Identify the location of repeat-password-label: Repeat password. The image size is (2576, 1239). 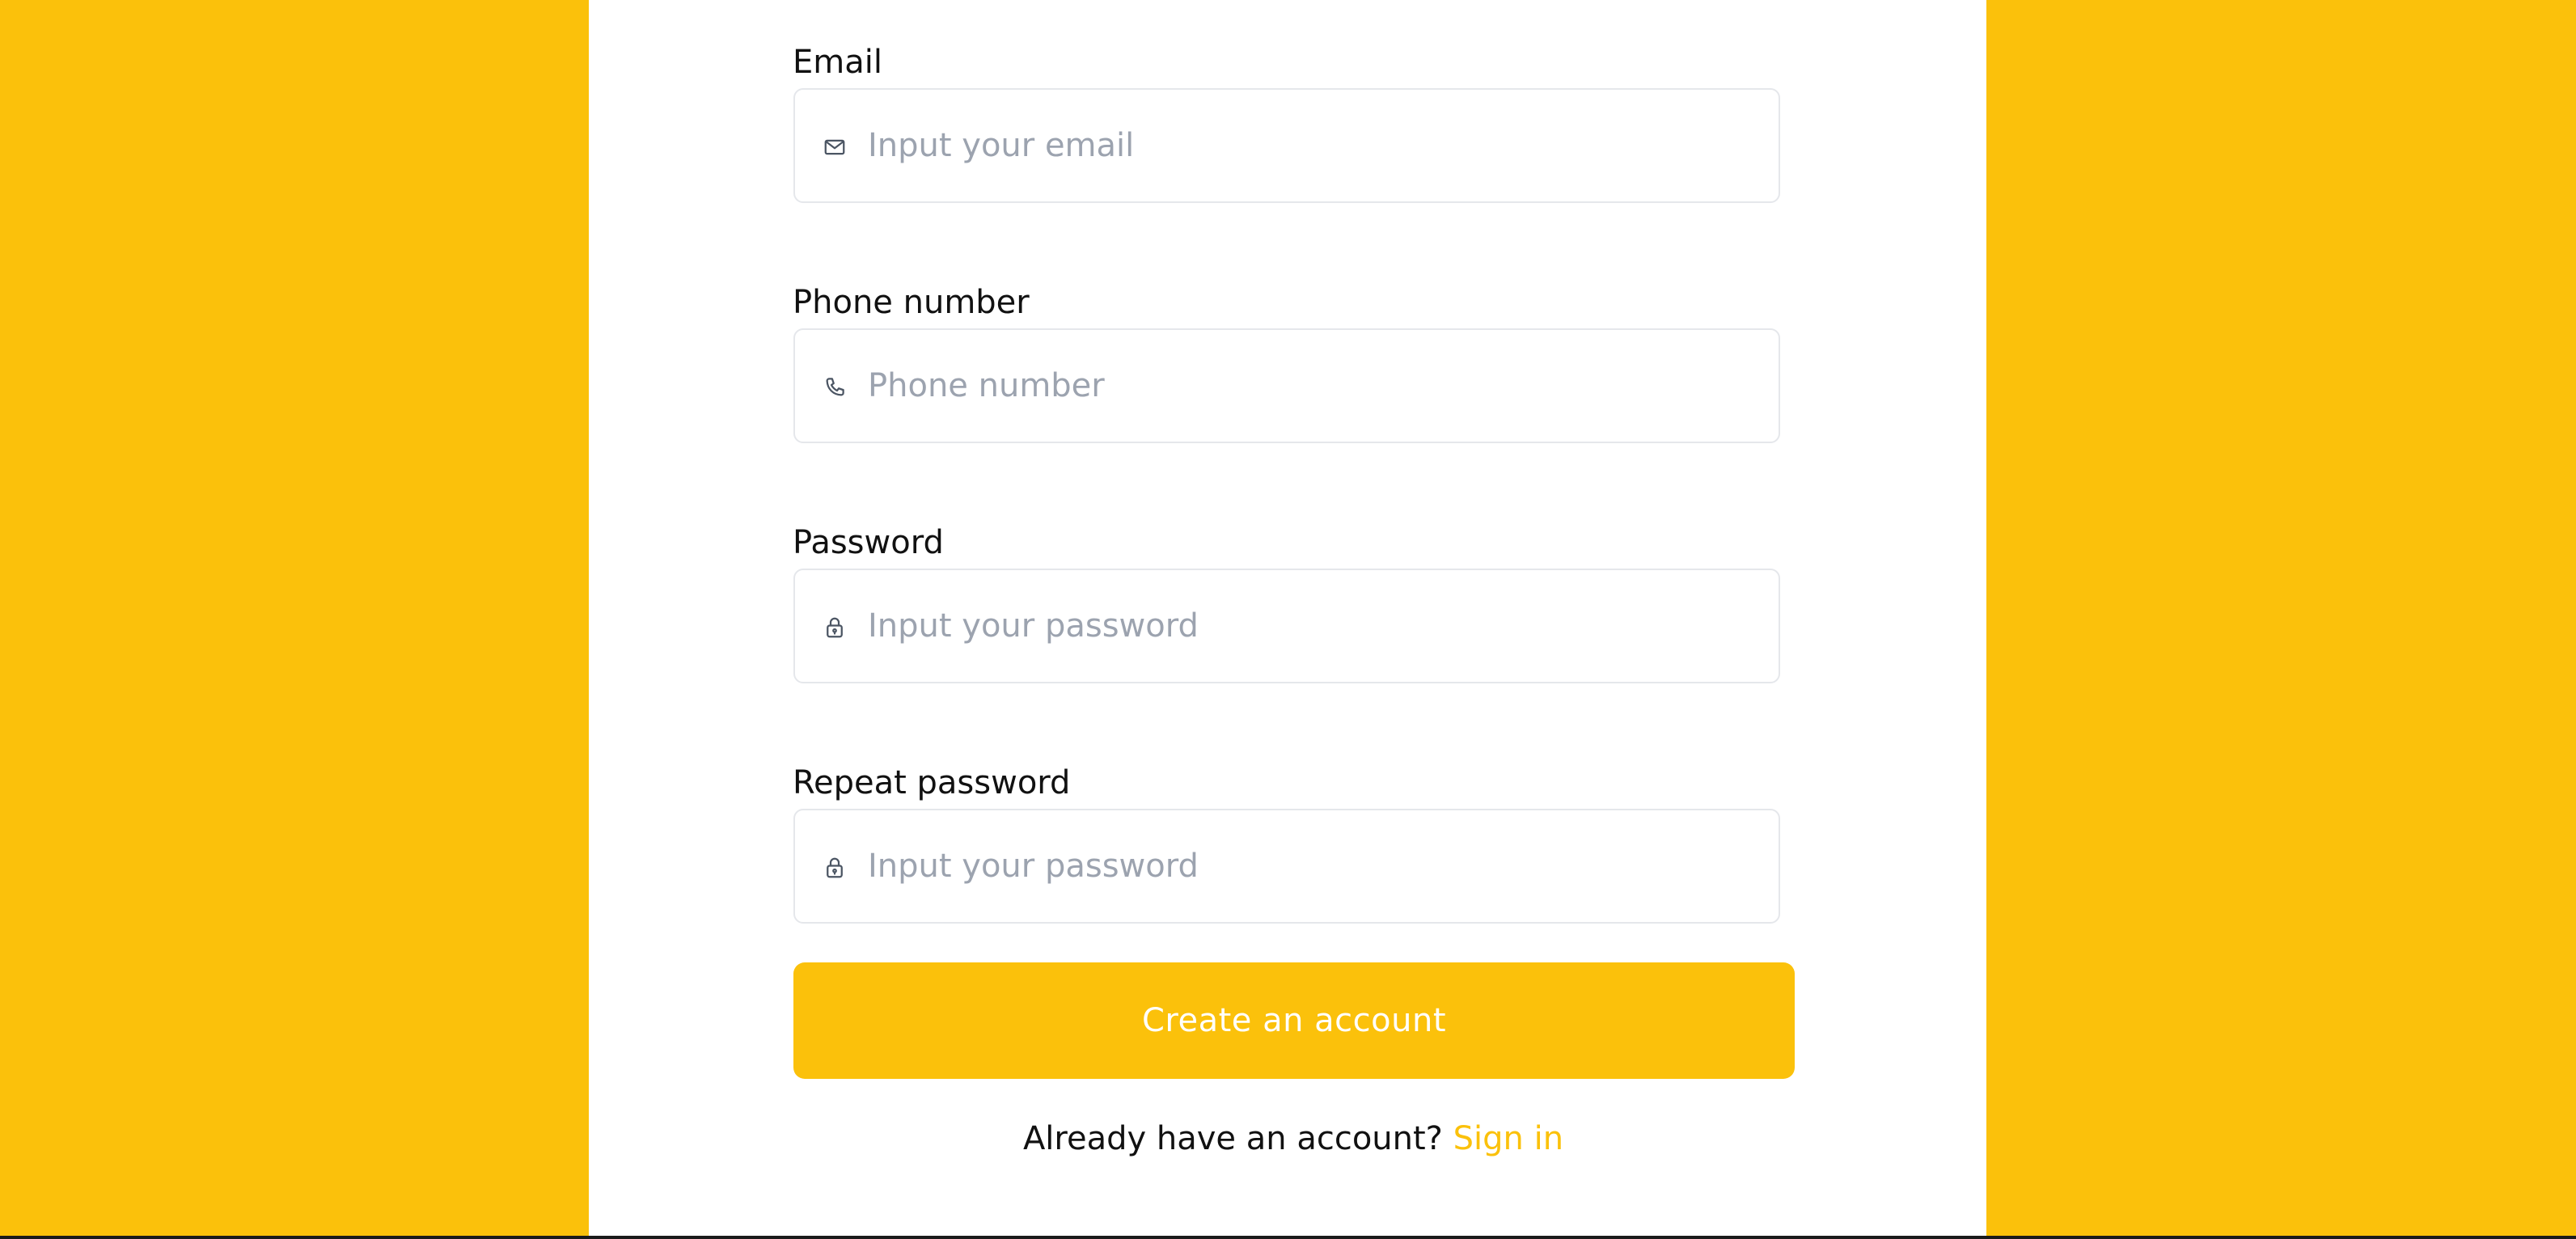
(932, 782).